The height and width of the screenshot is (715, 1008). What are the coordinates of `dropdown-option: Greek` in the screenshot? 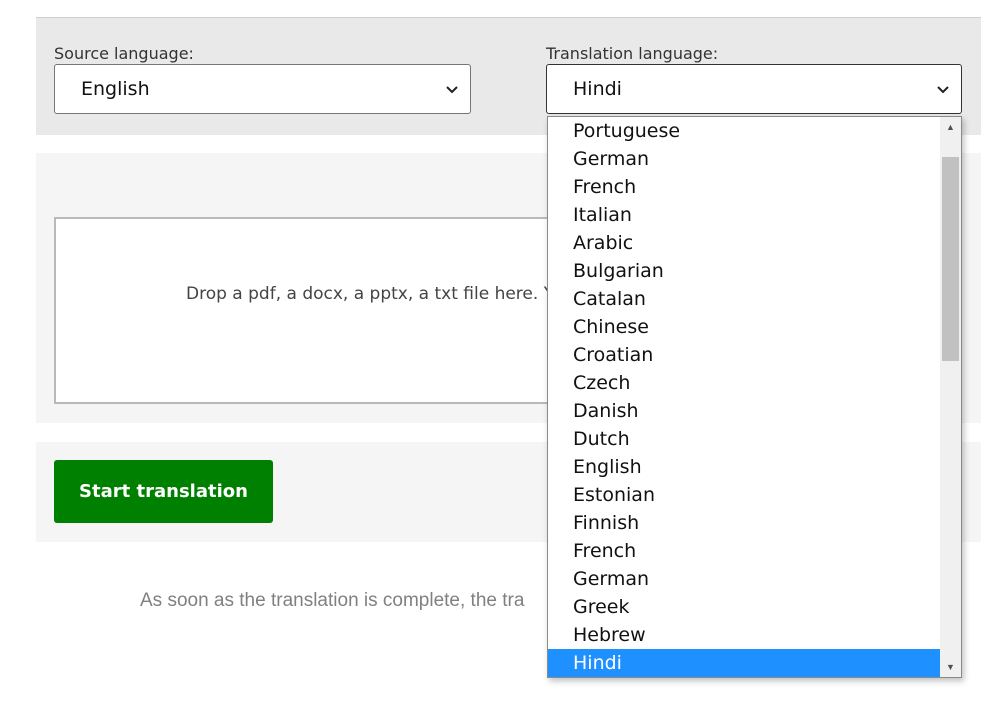 It's located at (744, 607).